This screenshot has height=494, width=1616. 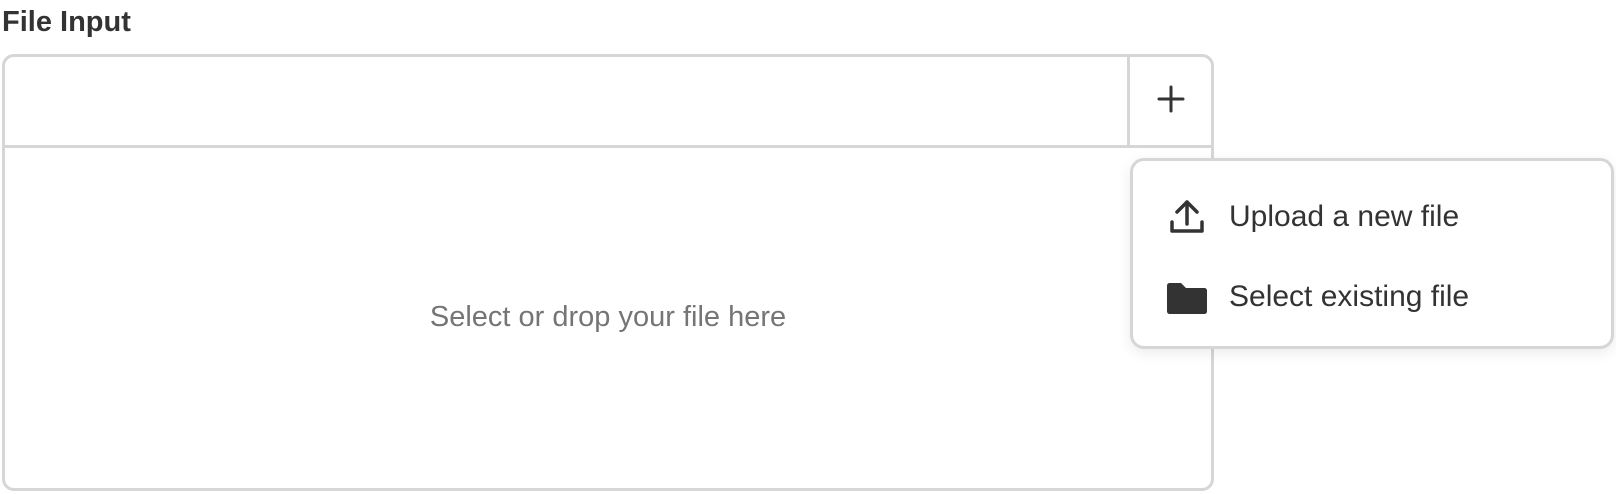 What do you see at coordinates (66, 22) in the screenshot?
I see `field-label: File Input` at bounding box center [66, 22].